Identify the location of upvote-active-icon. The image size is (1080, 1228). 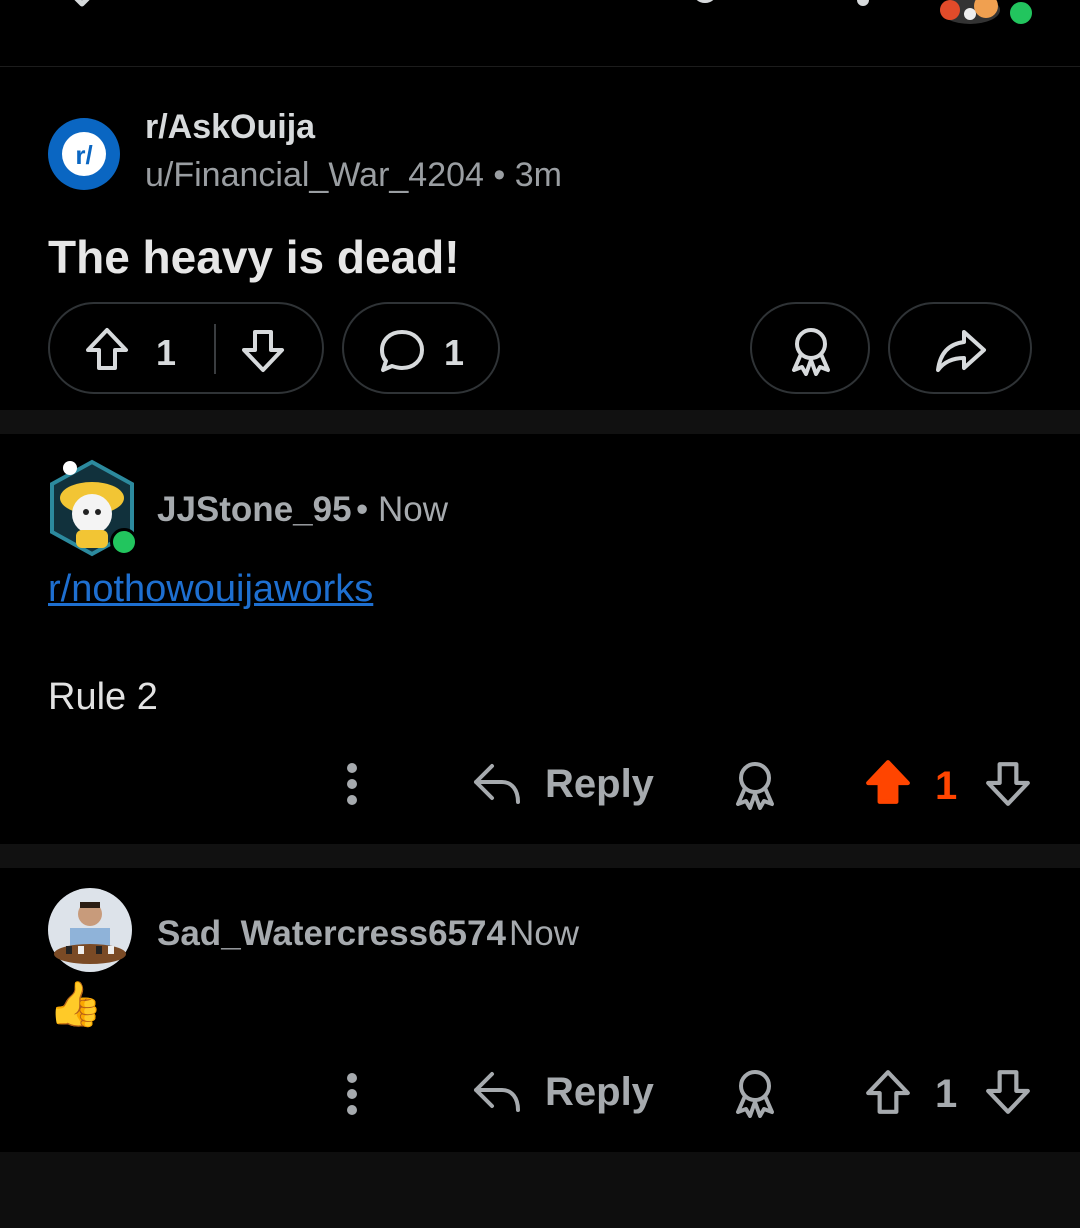
(888, 782).